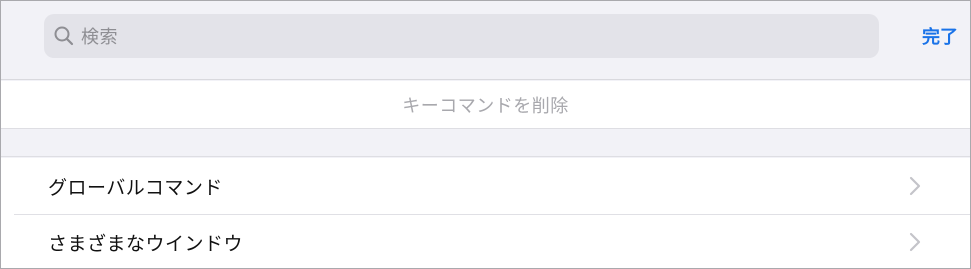 This screenshot has width=971, height=269. Describe the element at coordinates (146, 243) in the screenshot. I see `list-item-label: さまざまなウインドウ` at that location.